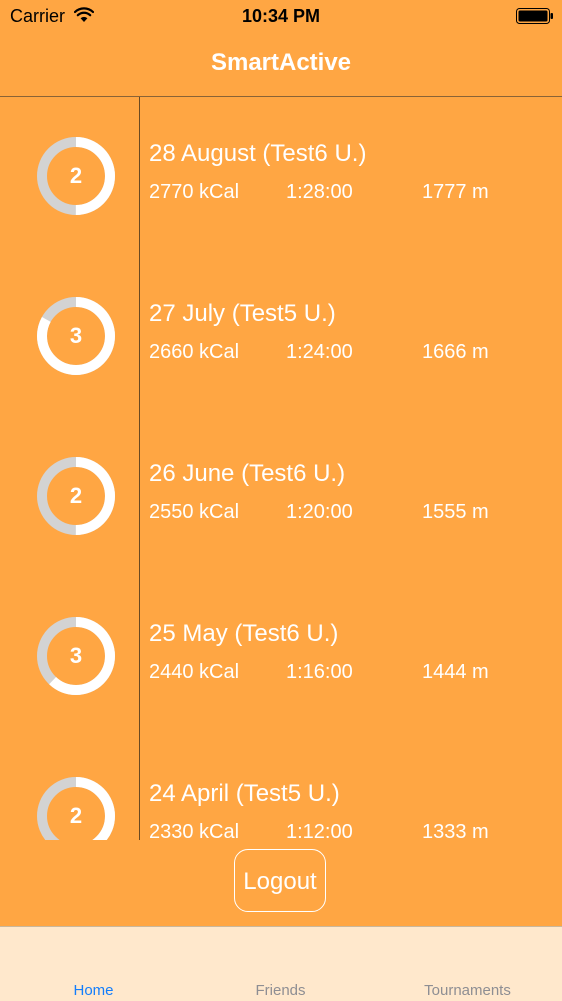 The height and width of the screenshot is (1001, 562). Describe the element at coordinates (244, 633) in the screenshot. I see `activity-title: 25 May (Test6 U.)` at that location.